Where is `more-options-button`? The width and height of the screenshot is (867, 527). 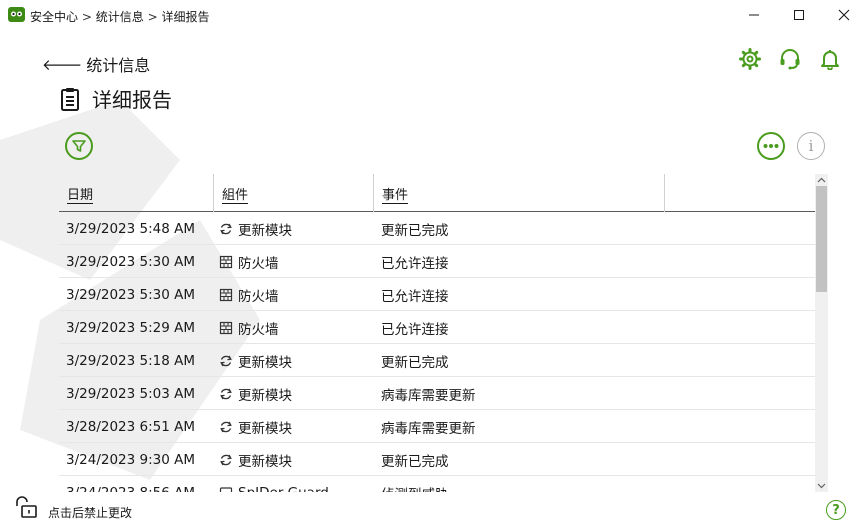
more-options-button is located at coordinates (771, 146).